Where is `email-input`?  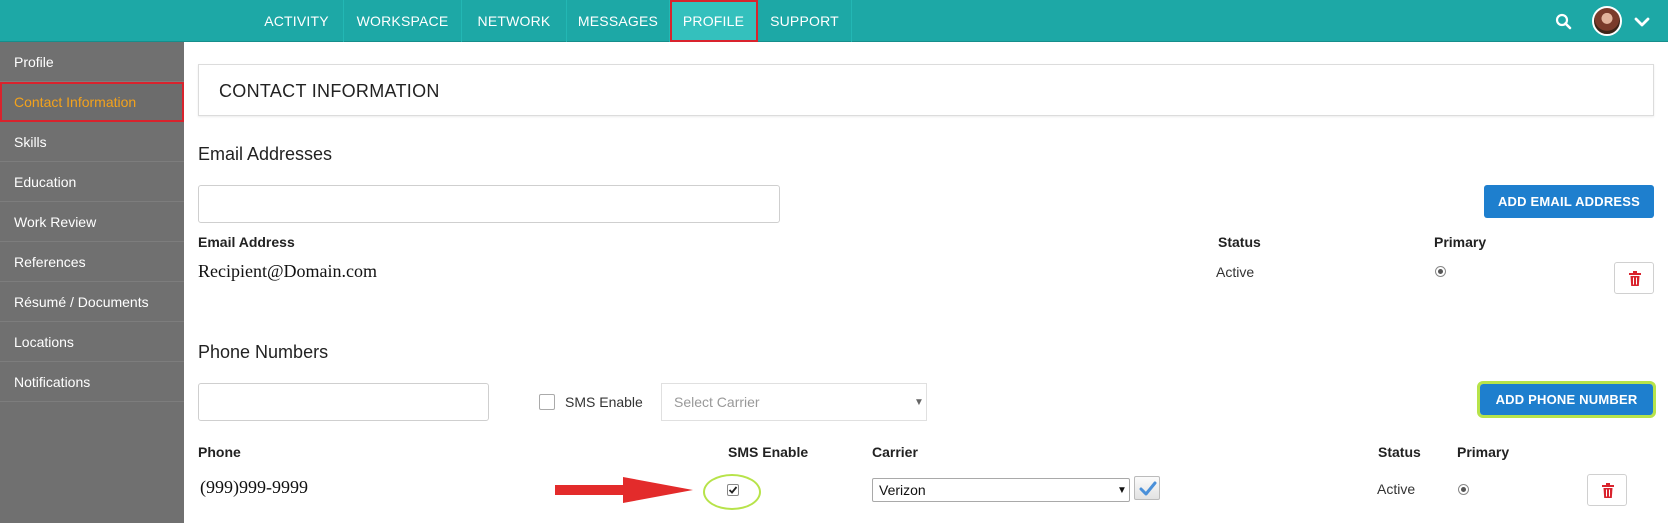
email-input is located at coordinates (489, 204).